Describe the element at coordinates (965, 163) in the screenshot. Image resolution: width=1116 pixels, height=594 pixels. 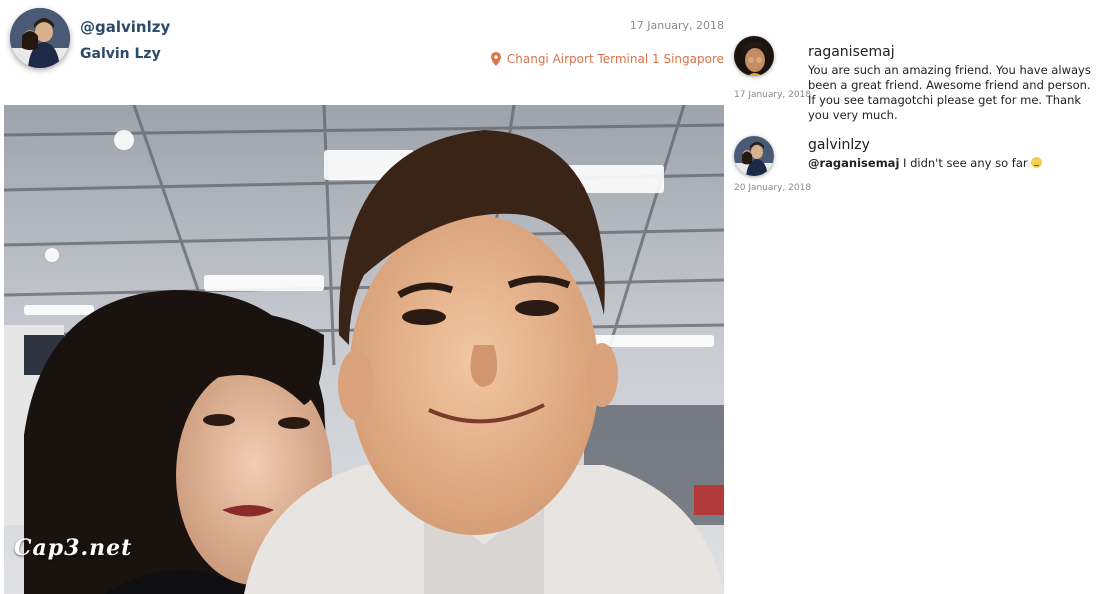
I see `comment-body: I didn't see any so far` at that location.